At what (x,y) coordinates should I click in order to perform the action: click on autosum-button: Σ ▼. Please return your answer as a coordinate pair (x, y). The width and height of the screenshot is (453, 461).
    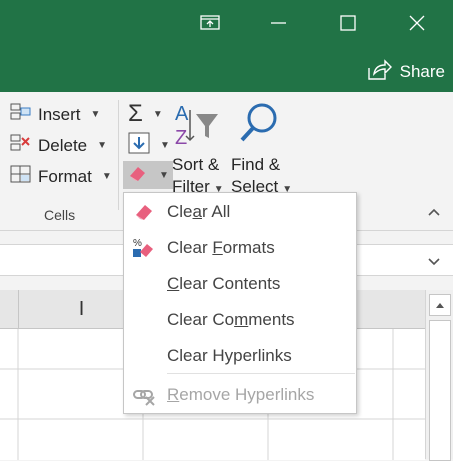
    Looking at the image, I should click on (145, 114).